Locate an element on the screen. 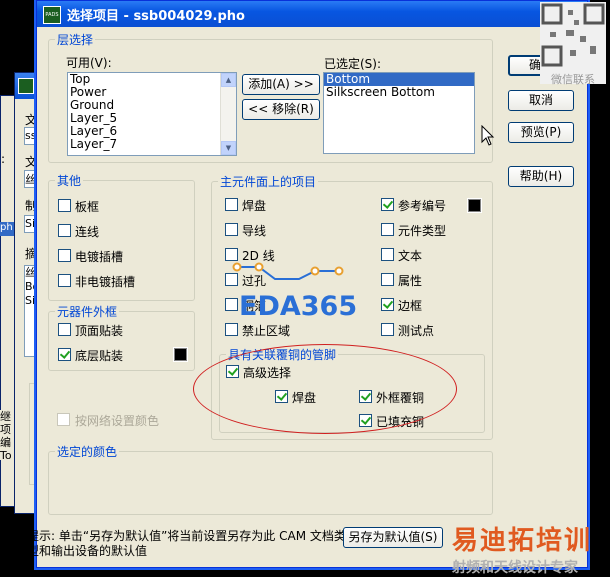  brand-watermark: 易迪拓培训 射频和天线设计专家 is located at coordinates (530, 548).